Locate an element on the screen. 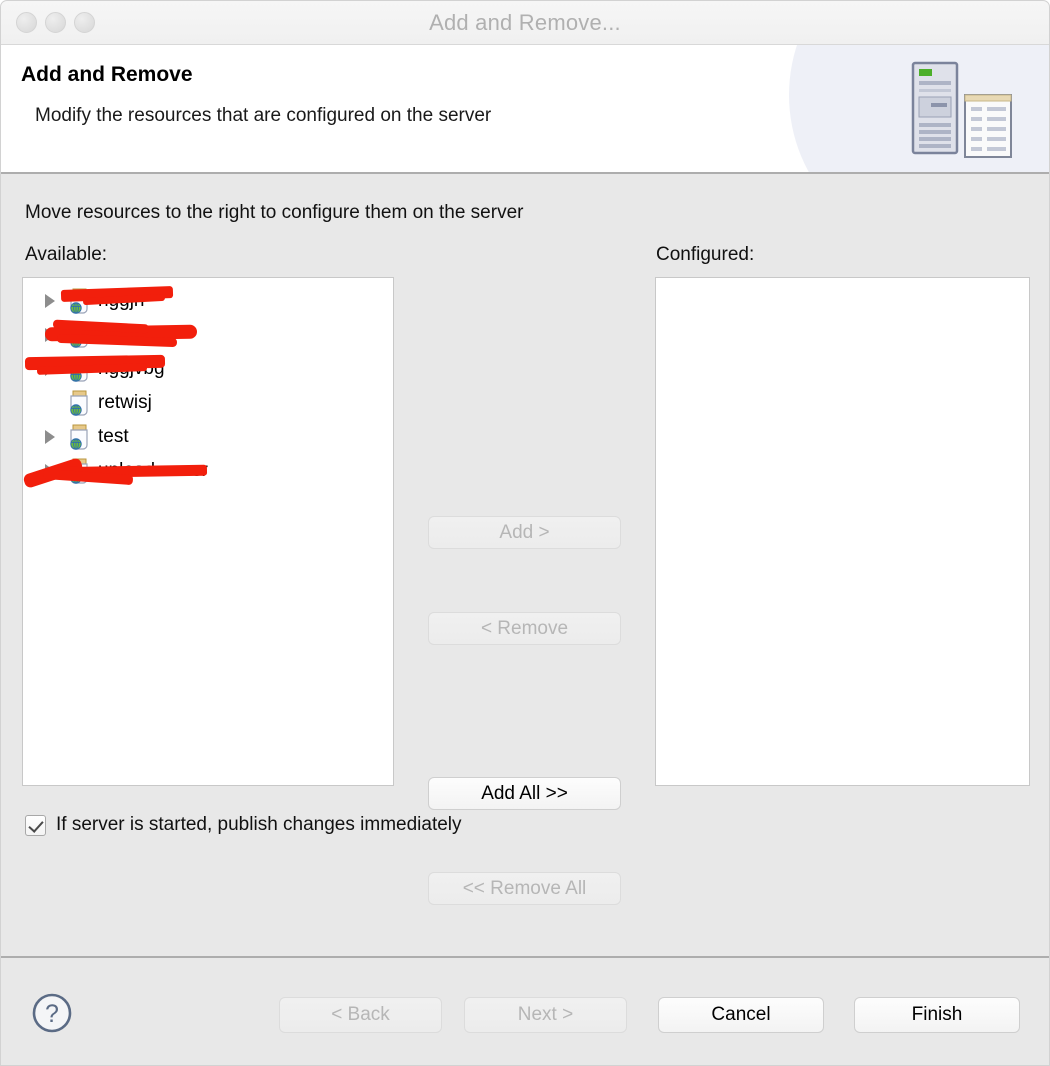  server-and-document-icon is located at coordinates (961, 109).